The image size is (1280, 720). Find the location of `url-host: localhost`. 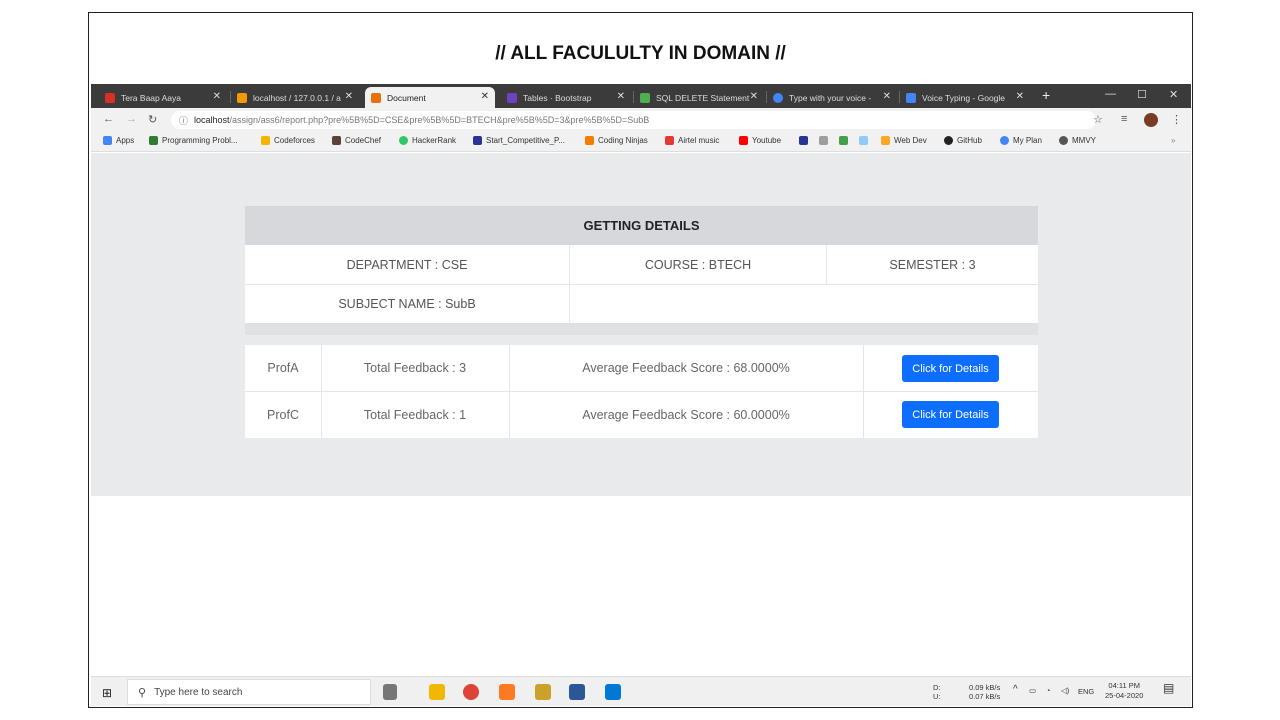

url-host: localhost is located at coordinates (212, 120).